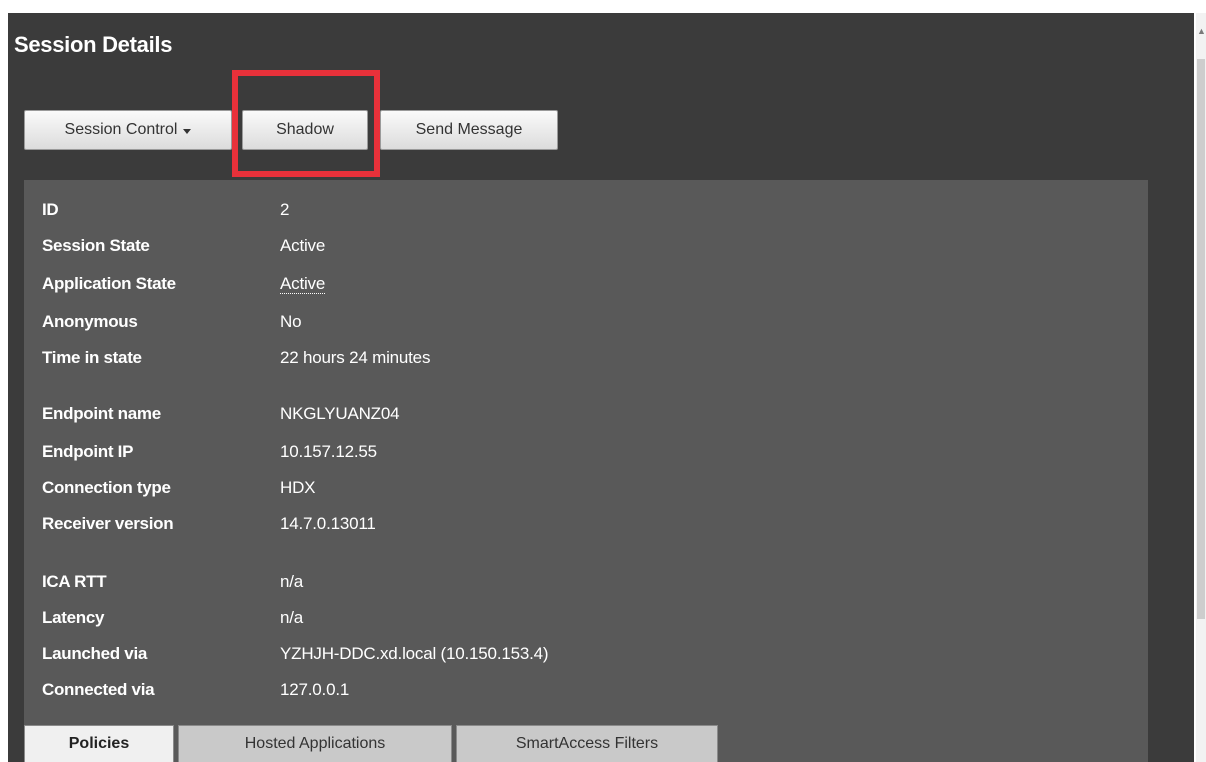 This screenshot has height=762, width=1206. I want to click on detail-value: 22 hours 24 minutes, so click(355, 357).